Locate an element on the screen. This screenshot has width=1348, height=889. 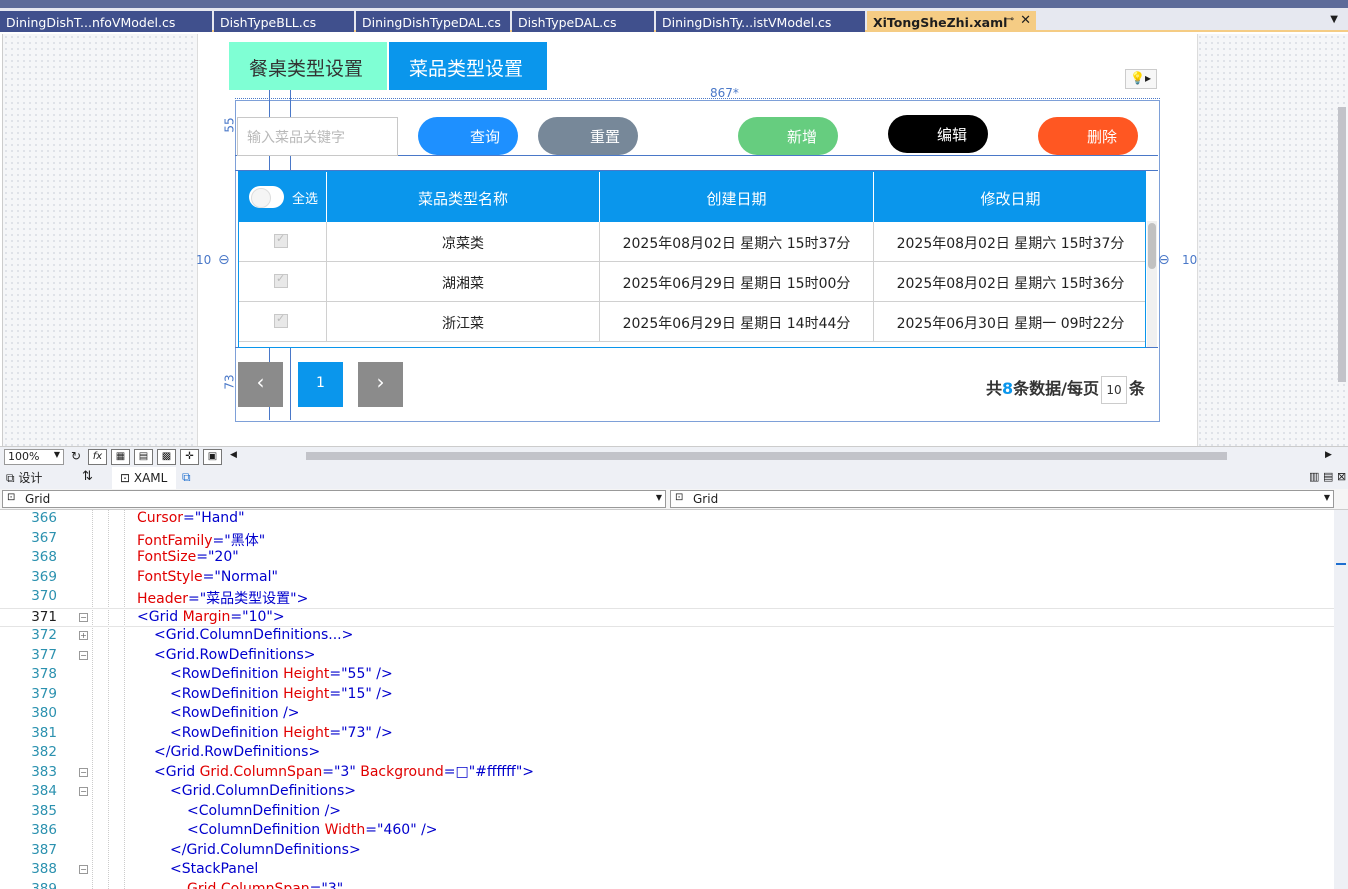
close-icon: ✕ is located at coordinates (1025, 20).